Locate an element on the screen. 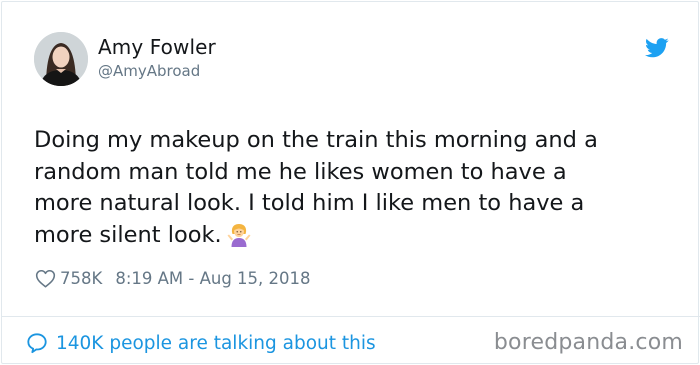 Image resolution: width=700 pixels, height=365 pixels. avatar is located at coordinates (61, 59).